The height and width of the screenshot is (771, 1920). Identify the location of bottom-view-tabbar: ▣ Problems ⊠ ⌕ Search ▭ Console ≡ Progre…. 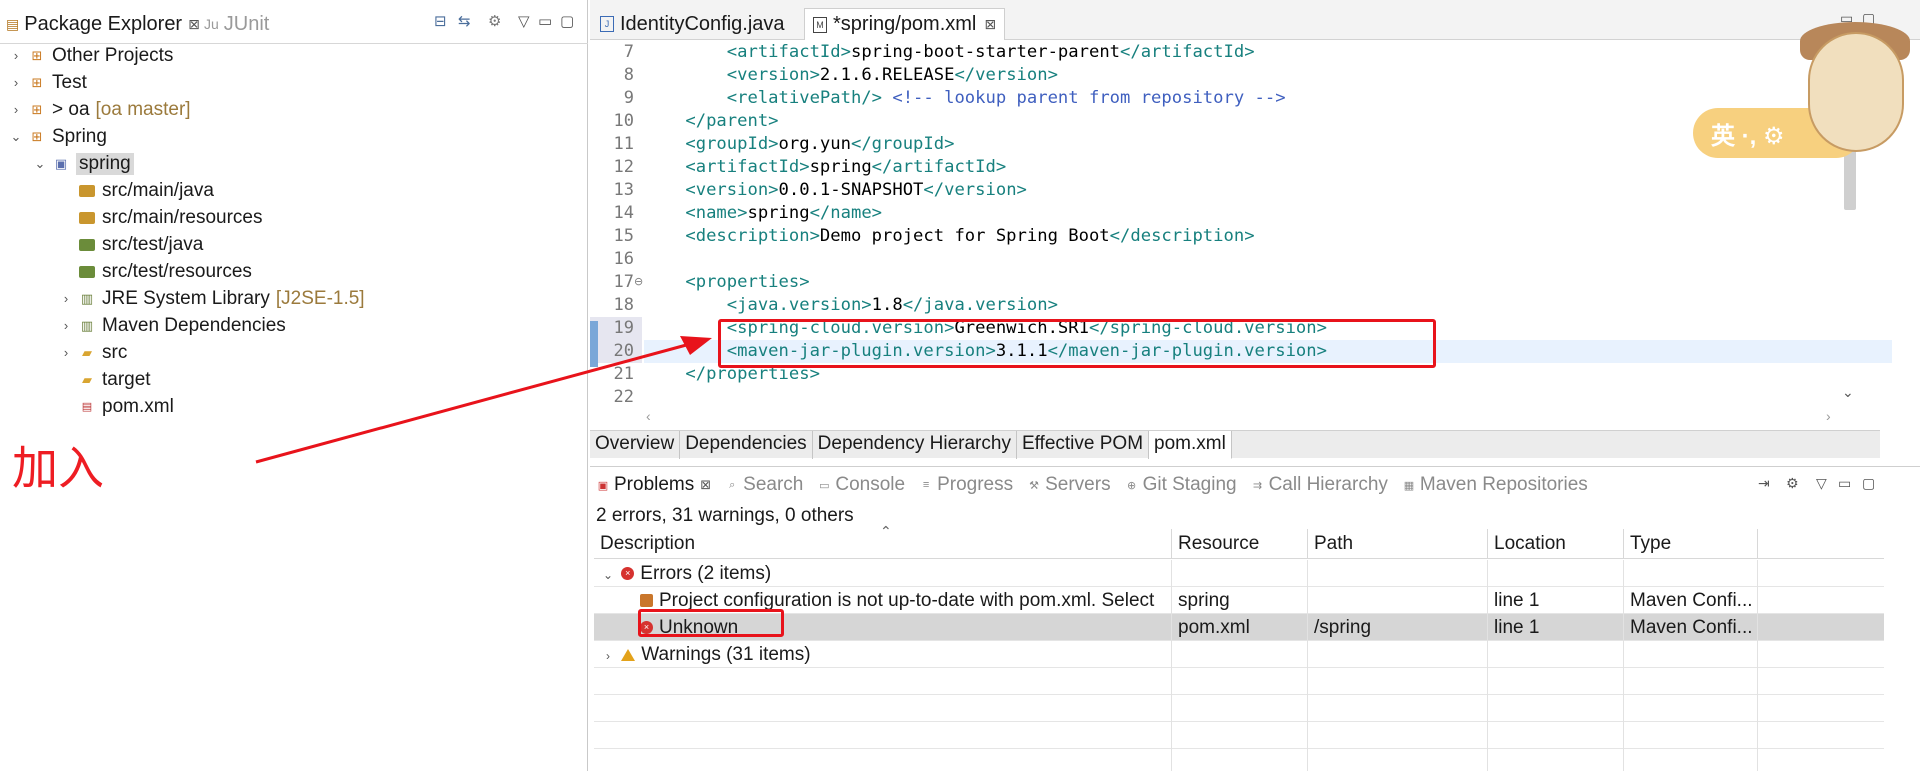
(1255, 485).